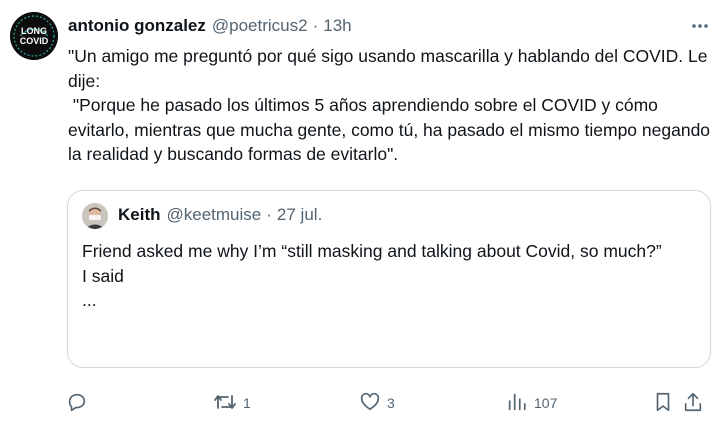 Image resolution: width=728 pixels, height=432 pixels. I want to click on like-button: 3, so click(377, 403).